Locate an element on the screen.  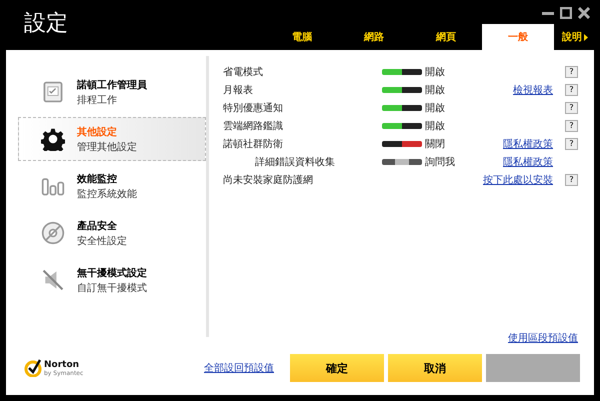
item-title: 諾頓工作管理員 is located at coordinates (112, 85).